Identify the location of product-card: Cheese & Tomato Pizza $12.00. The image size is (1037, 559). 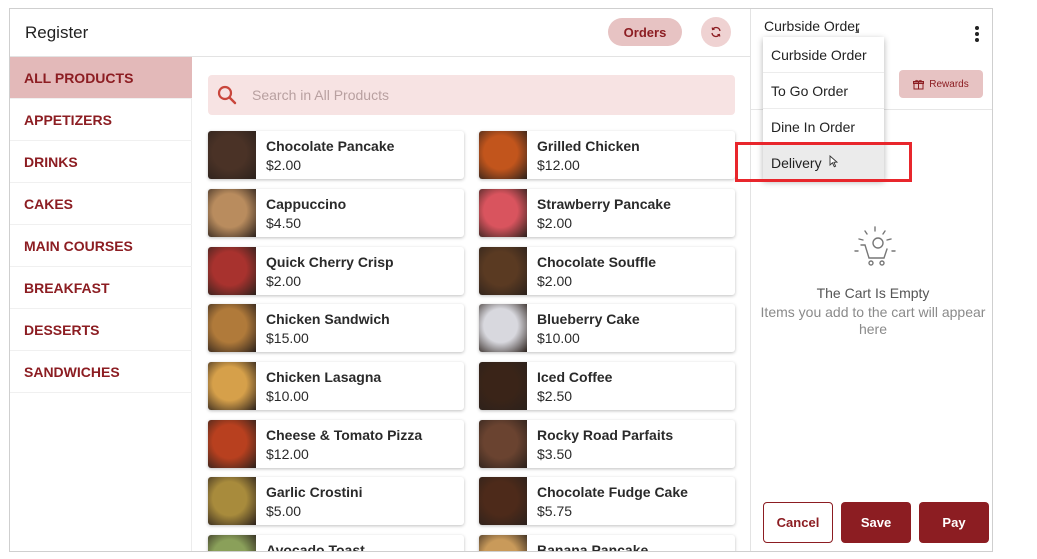
(336, 444).